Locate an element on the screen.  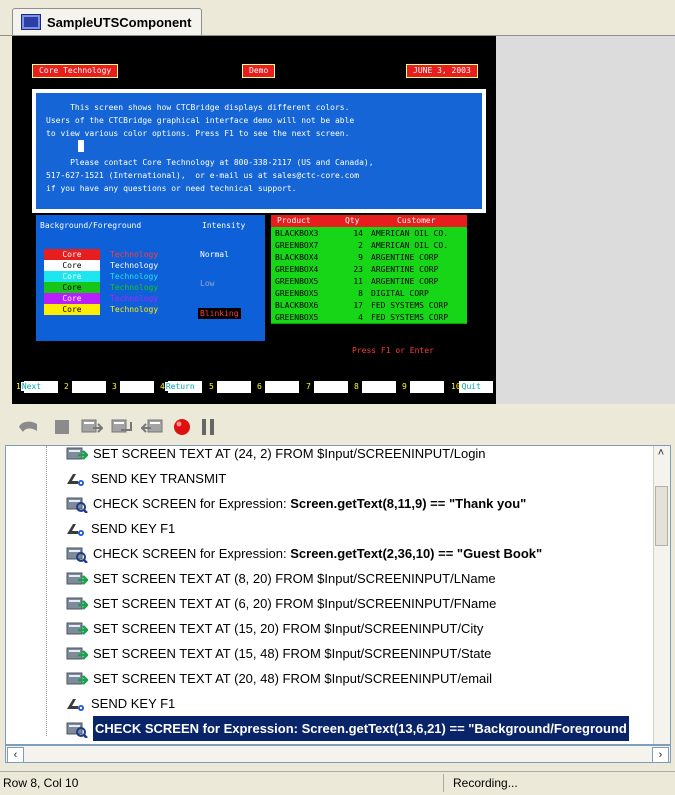
scroll-left-icon: ‹ is located at coordinates (15, 755).